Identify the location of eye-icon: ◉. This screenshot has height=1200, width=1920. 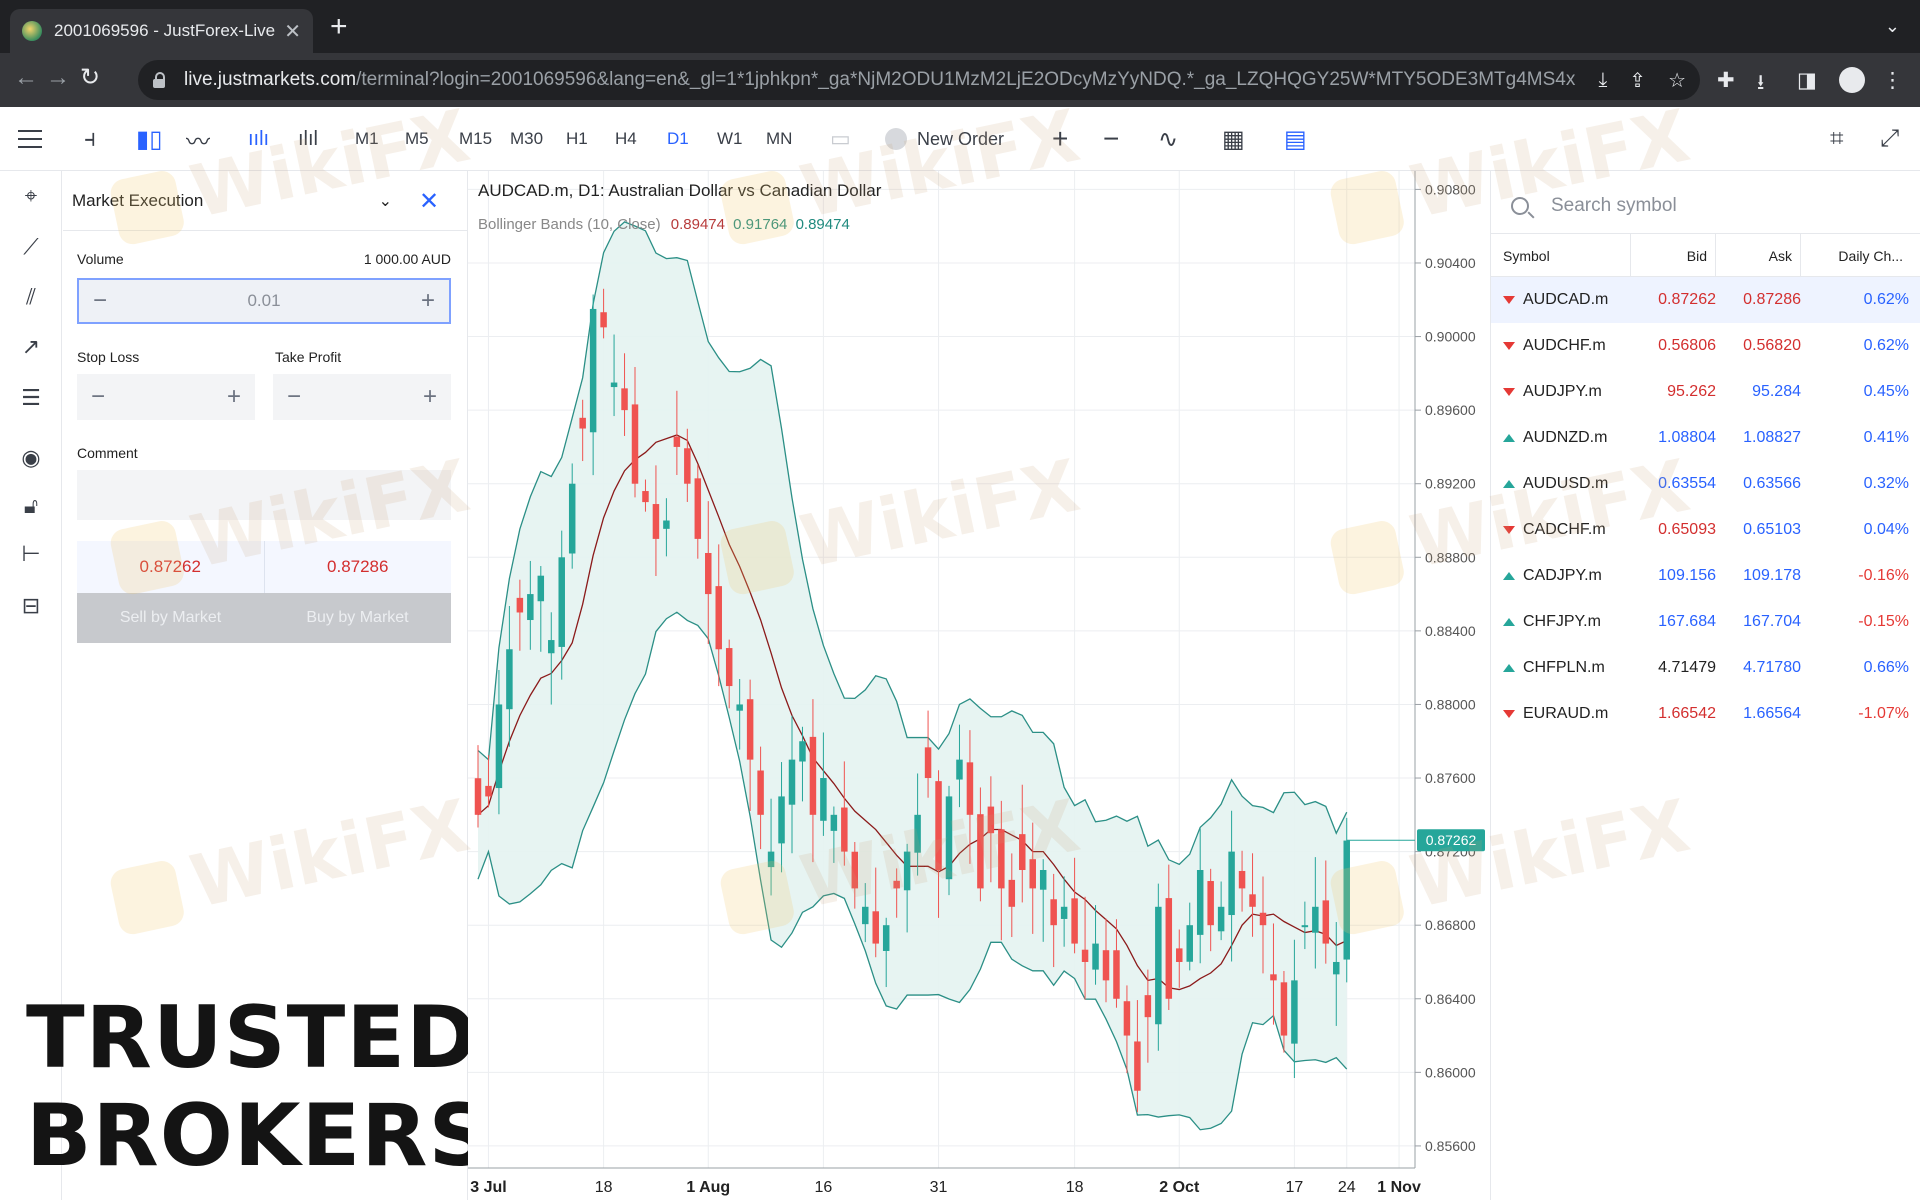
(31, 458).